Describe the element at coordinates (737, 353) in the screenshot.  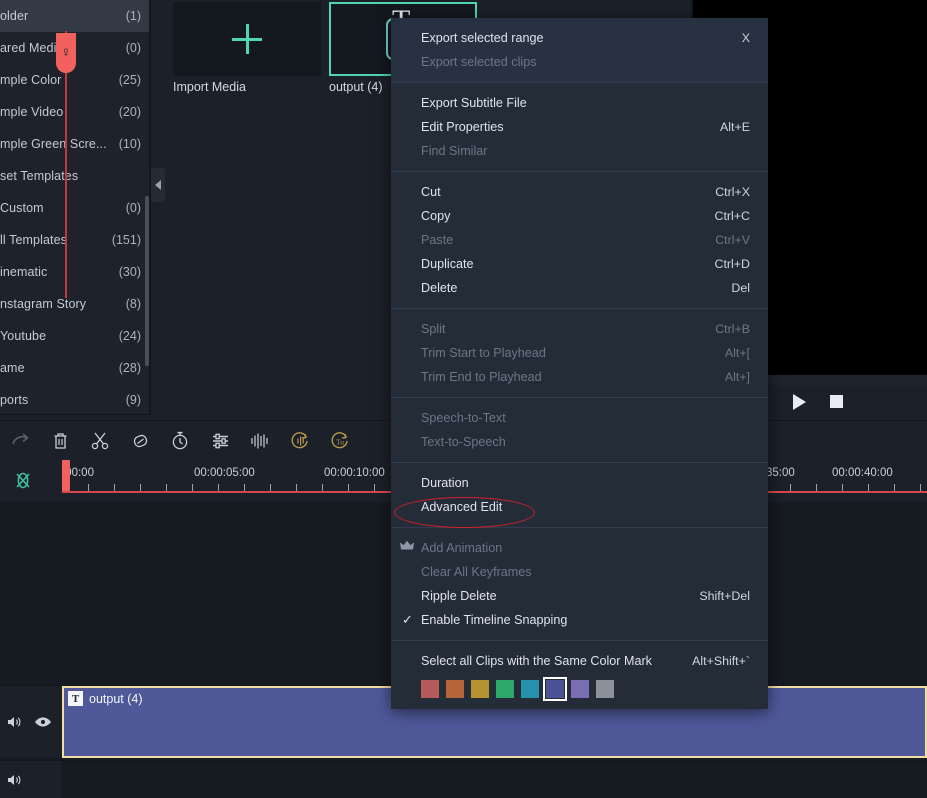
I see `context-menu-item-shortcut: Alt+[` at that location.